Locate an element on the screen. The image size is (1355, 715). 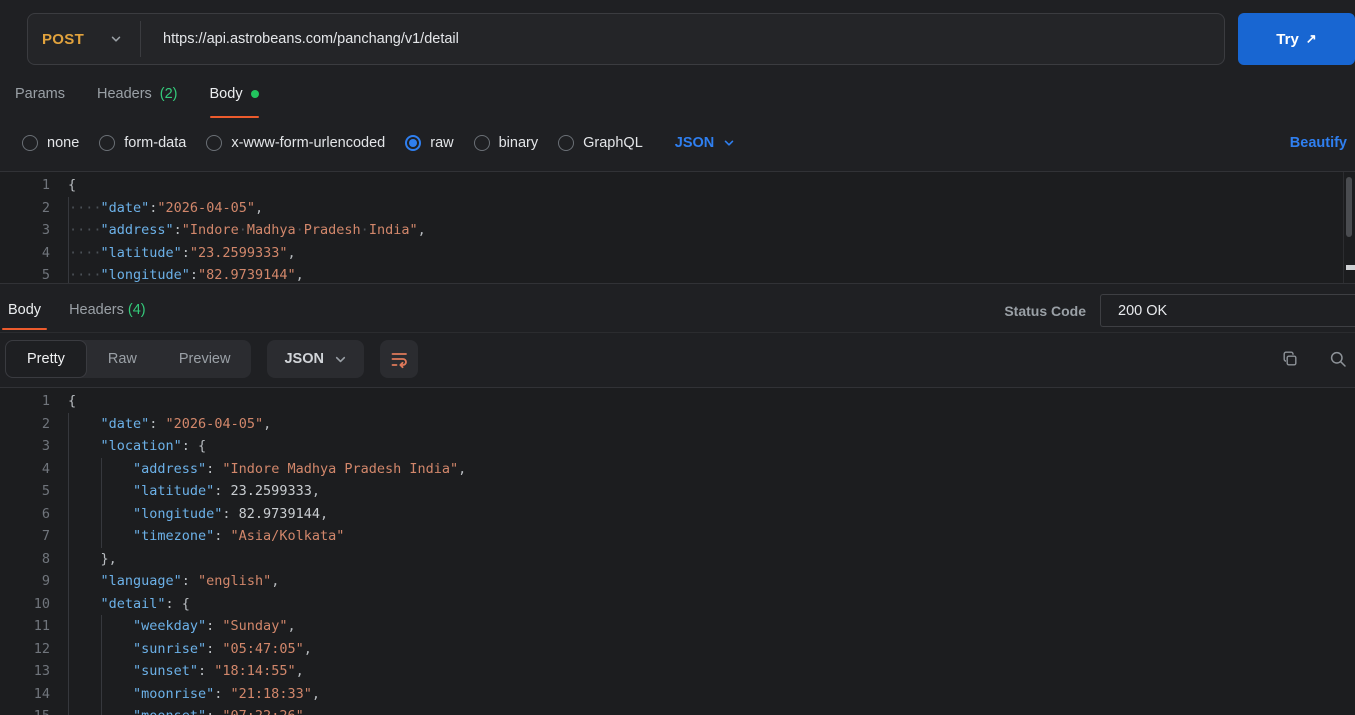
response-toolbar-actions is located at coordinates (1314, 359).